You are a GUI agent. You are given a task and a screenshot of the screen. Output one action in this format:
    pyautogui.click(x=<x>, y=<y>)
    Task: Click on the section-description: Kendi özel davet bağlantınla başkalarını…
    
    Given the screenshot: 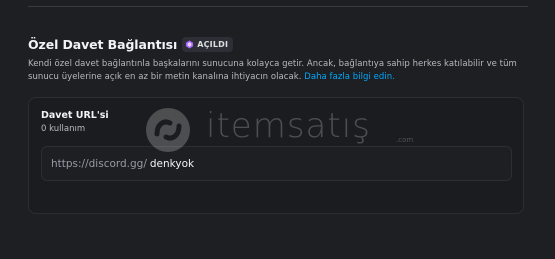 What is the action you would take?
    pyautogui.click(x=278, y=71)
    